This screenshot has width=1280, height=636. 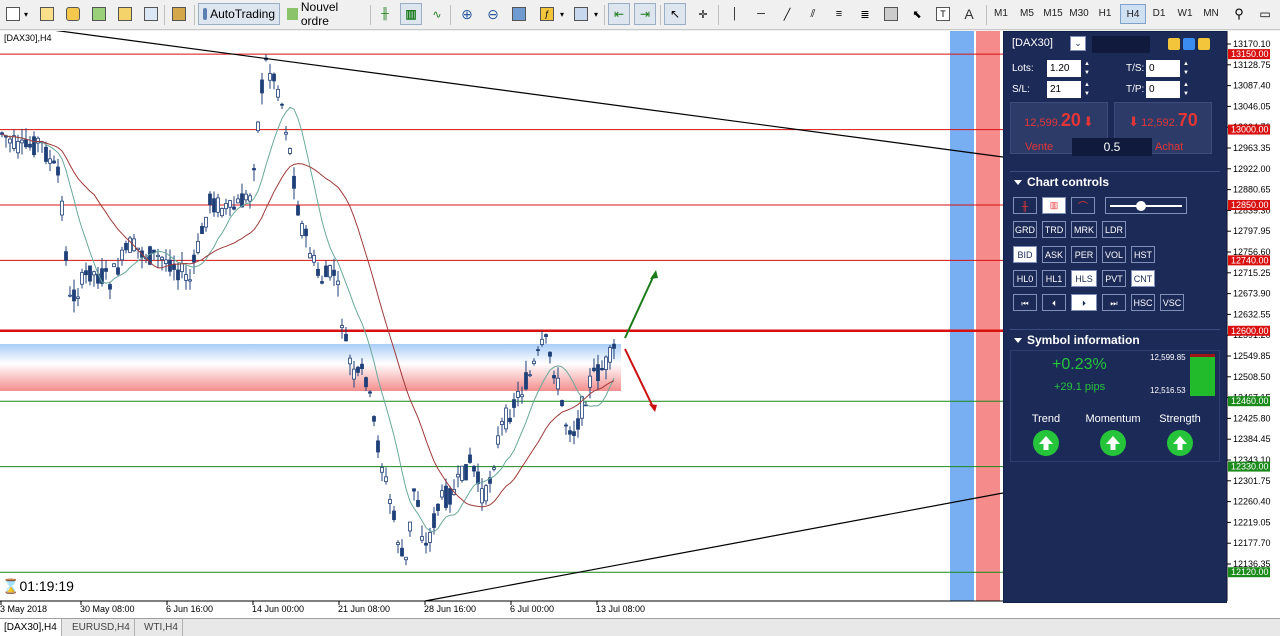 I want to click on text-tool-icon: A, so click(x=969, y=14).